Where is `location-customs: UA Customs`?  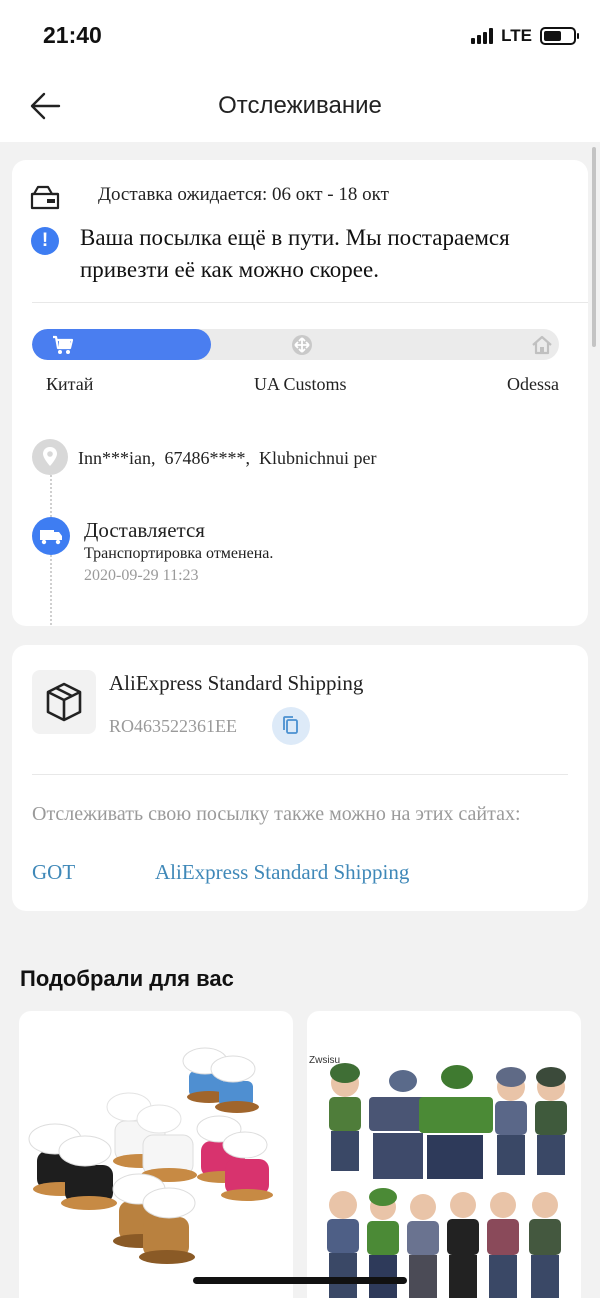 location-customs: UA Customs is located at coordinates (300, 384).